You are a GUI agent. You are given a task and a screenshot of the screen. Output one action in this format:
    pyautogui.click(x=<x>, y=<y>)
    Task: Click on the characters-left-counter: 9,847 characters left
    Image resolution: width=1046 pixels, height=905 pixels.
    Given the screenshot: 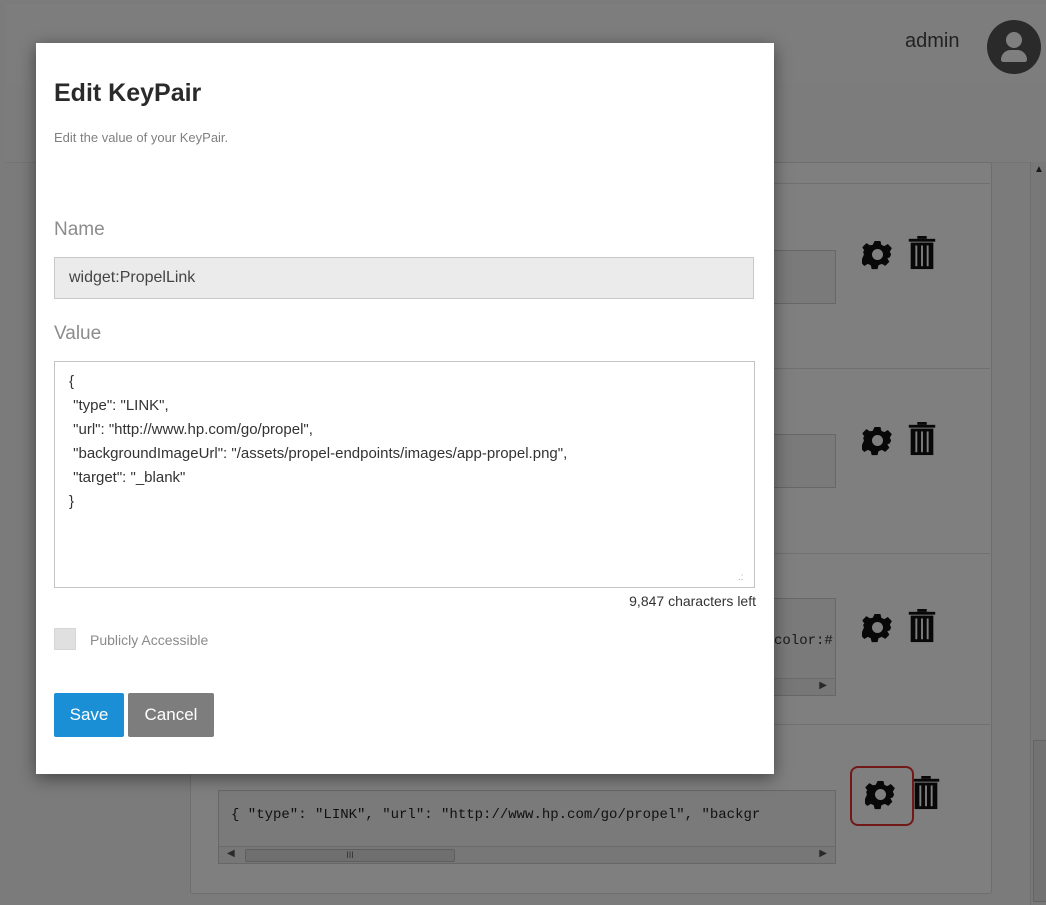 What is the action you would take?
    pyautogui.click(x=692, y=601)
    